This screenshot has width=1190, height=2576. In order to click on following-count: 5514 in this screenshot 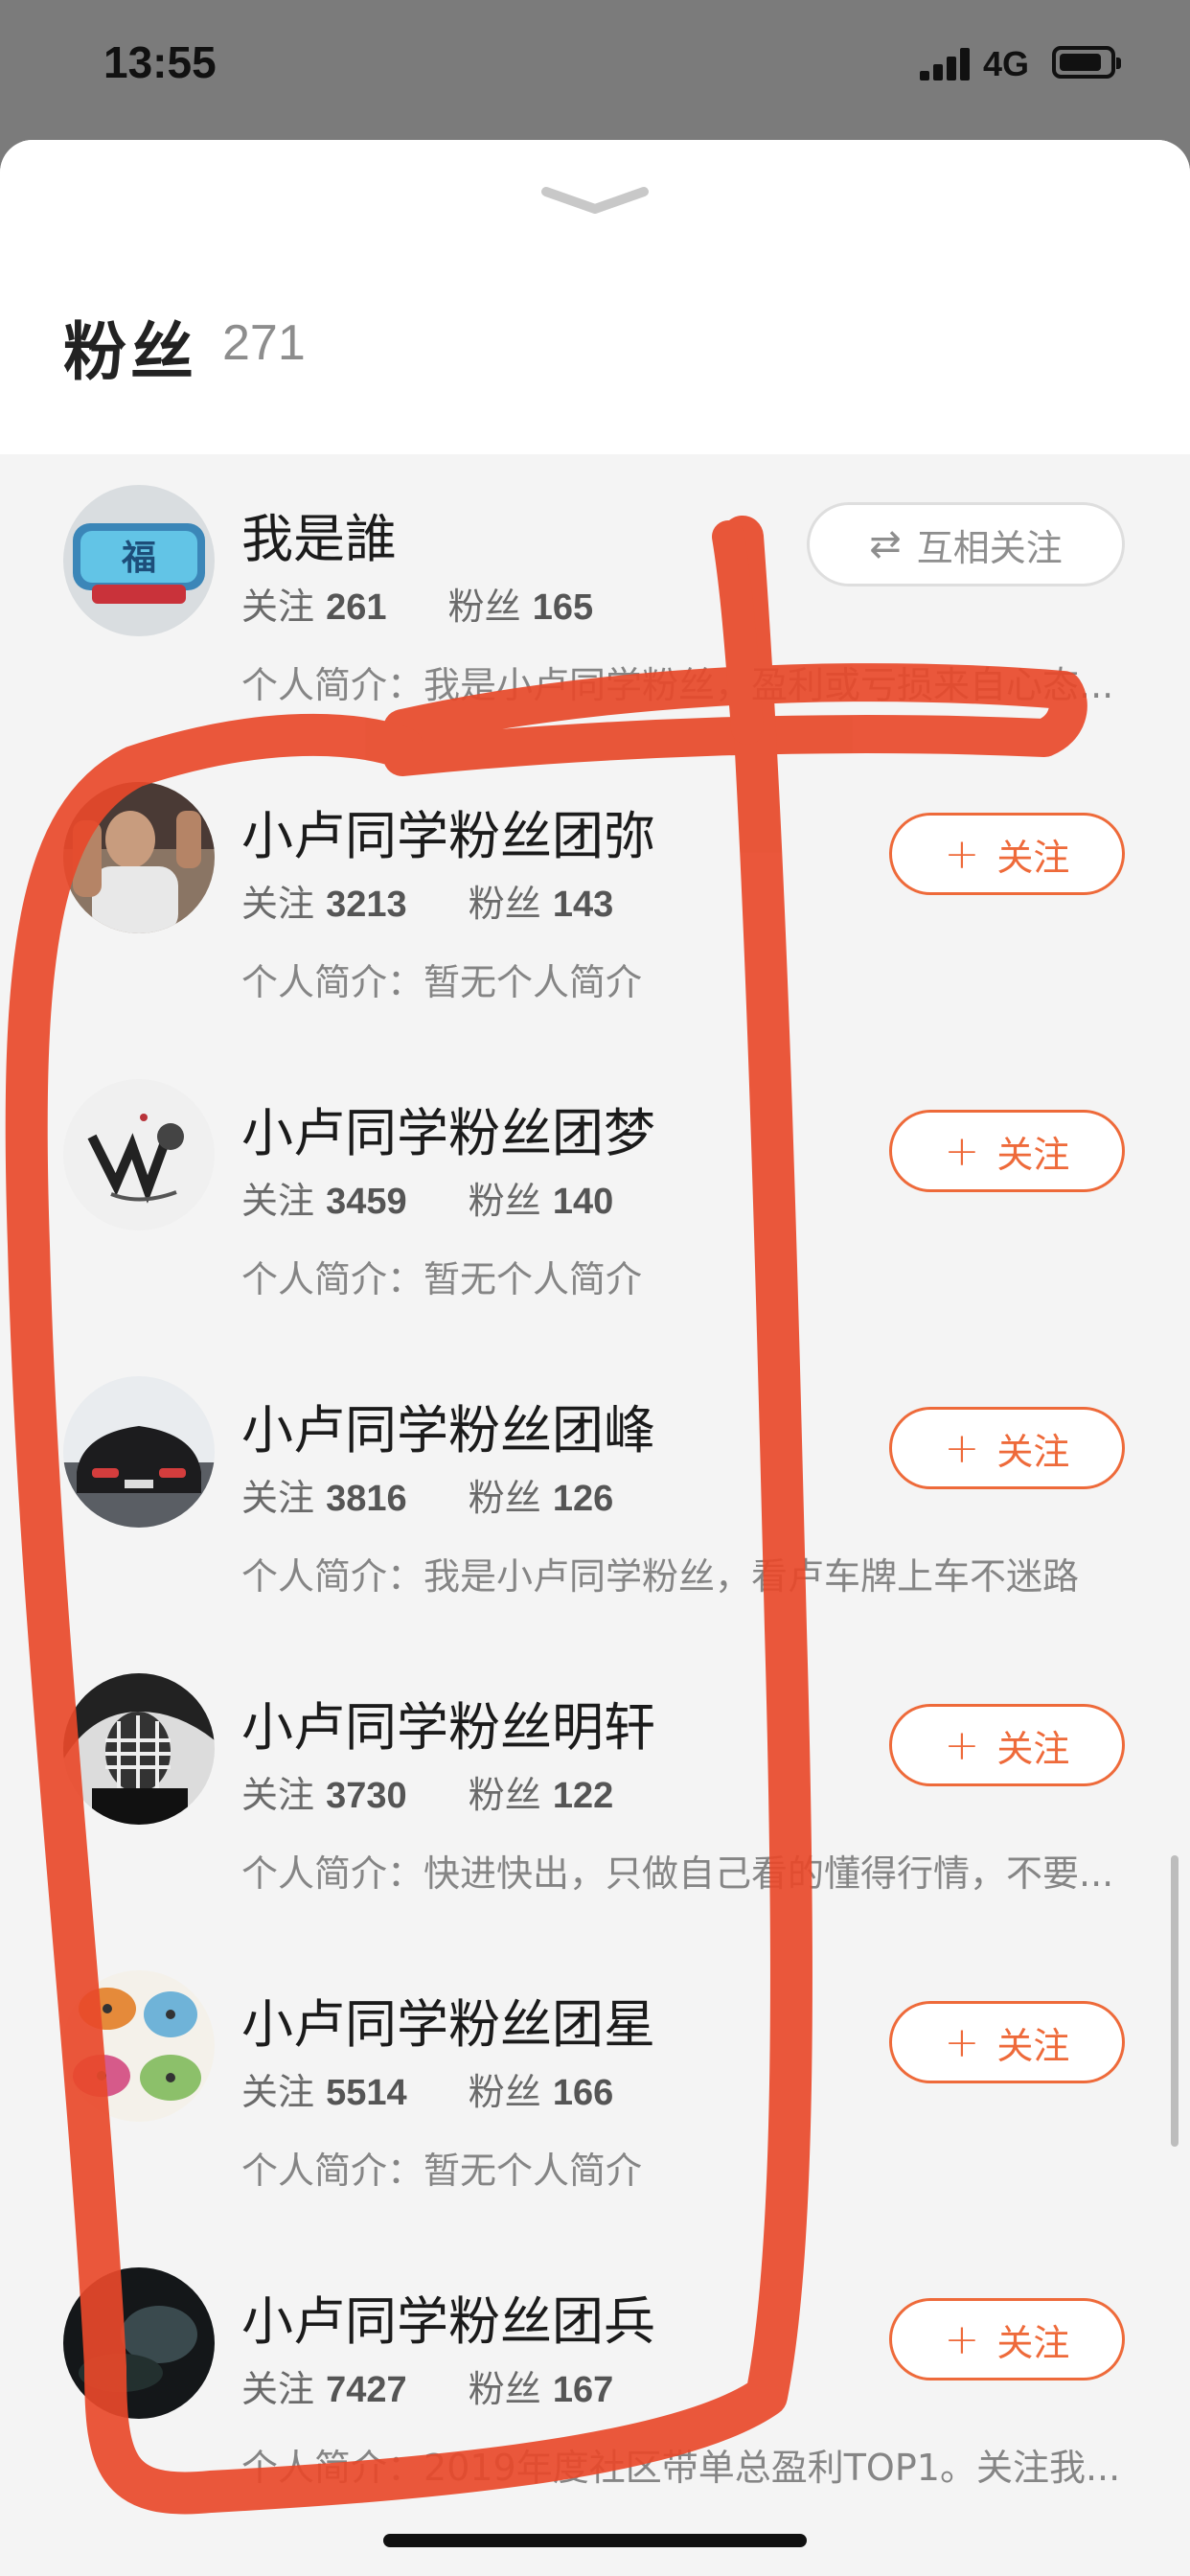, I will do `click(366, 2093)`.